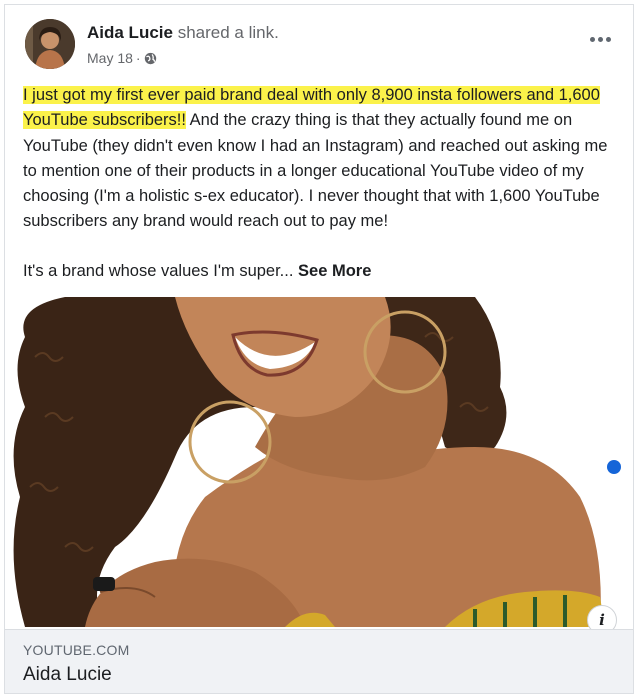 The image size is (638, 698). I want to click on see-more-link: See More, so click(334, 271).